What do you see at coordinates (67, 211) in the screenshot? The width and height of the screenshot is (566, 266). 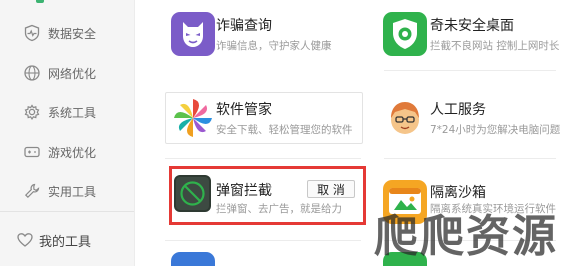 I see `sidebar-divider` at bounding box center [67, 211].